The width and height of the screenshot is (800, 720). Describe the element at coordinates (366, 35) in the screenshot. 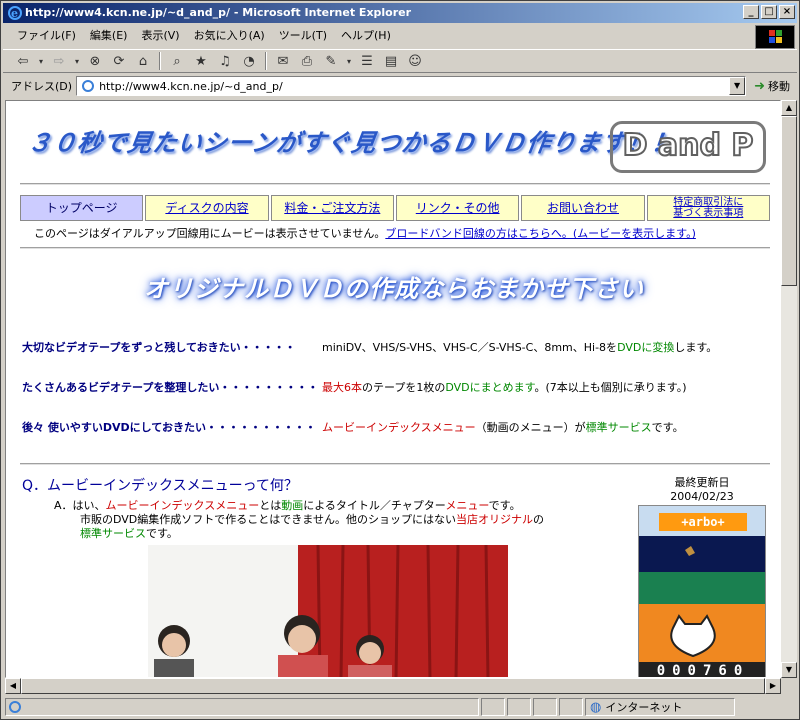

I see `menu-help: ヘルプ(H)` at that location.